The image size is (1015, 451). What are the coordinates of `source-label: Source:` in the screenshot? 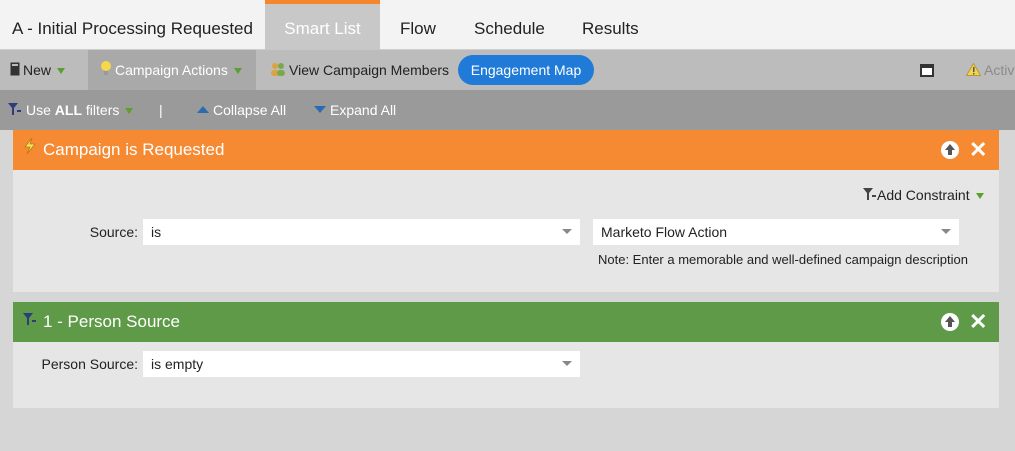 It's located at (113, 232).